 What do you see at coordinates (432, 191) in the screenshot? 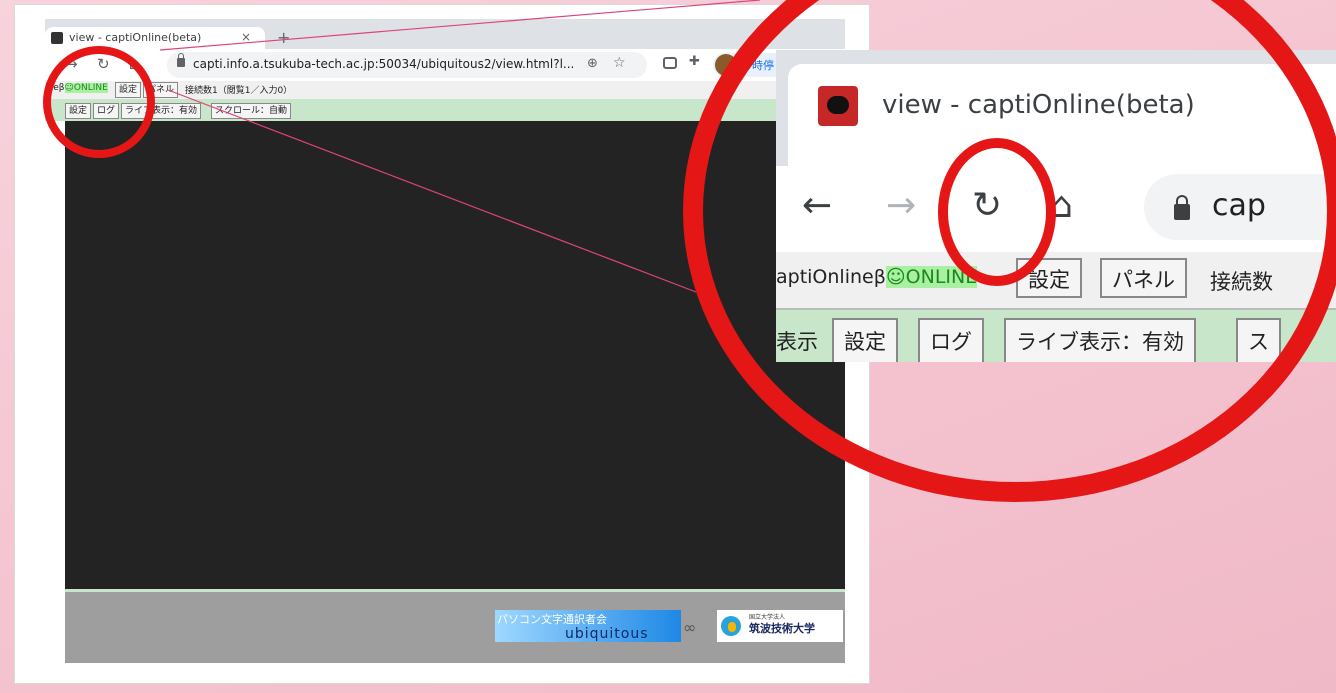
I see `leader-line-bottom` at bounding box center [432, 191].